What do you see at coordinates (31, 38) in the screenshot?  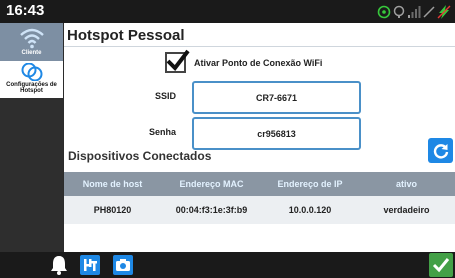 I see `wifi-icon` at bounding box center [31, 38].